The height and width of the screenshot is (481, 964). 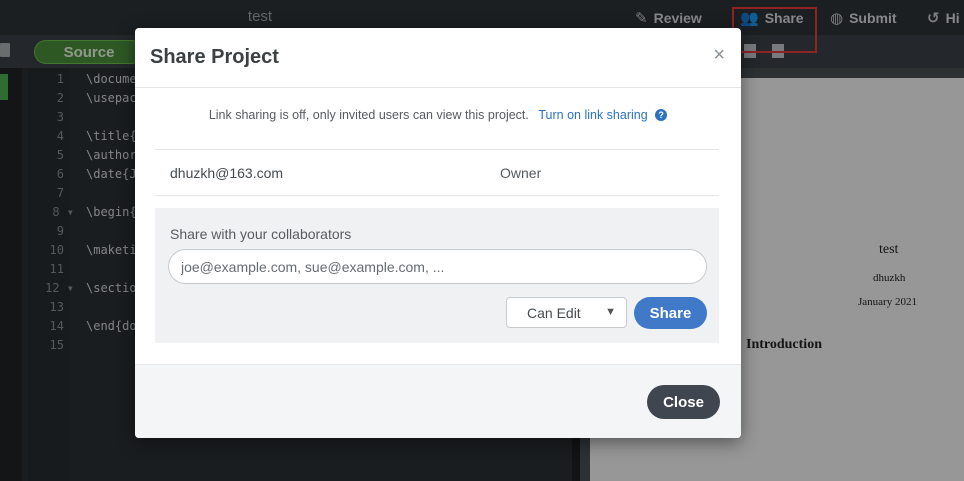 I want to click on permission-select: Can Edit ▼, so click(x=566, y=312).